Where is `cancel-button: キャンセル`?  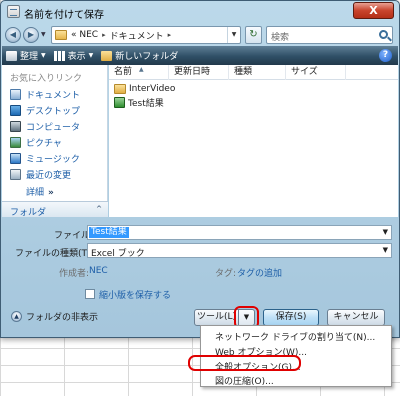
cancel-button: キャンセル is located at coordinates (356, 317).